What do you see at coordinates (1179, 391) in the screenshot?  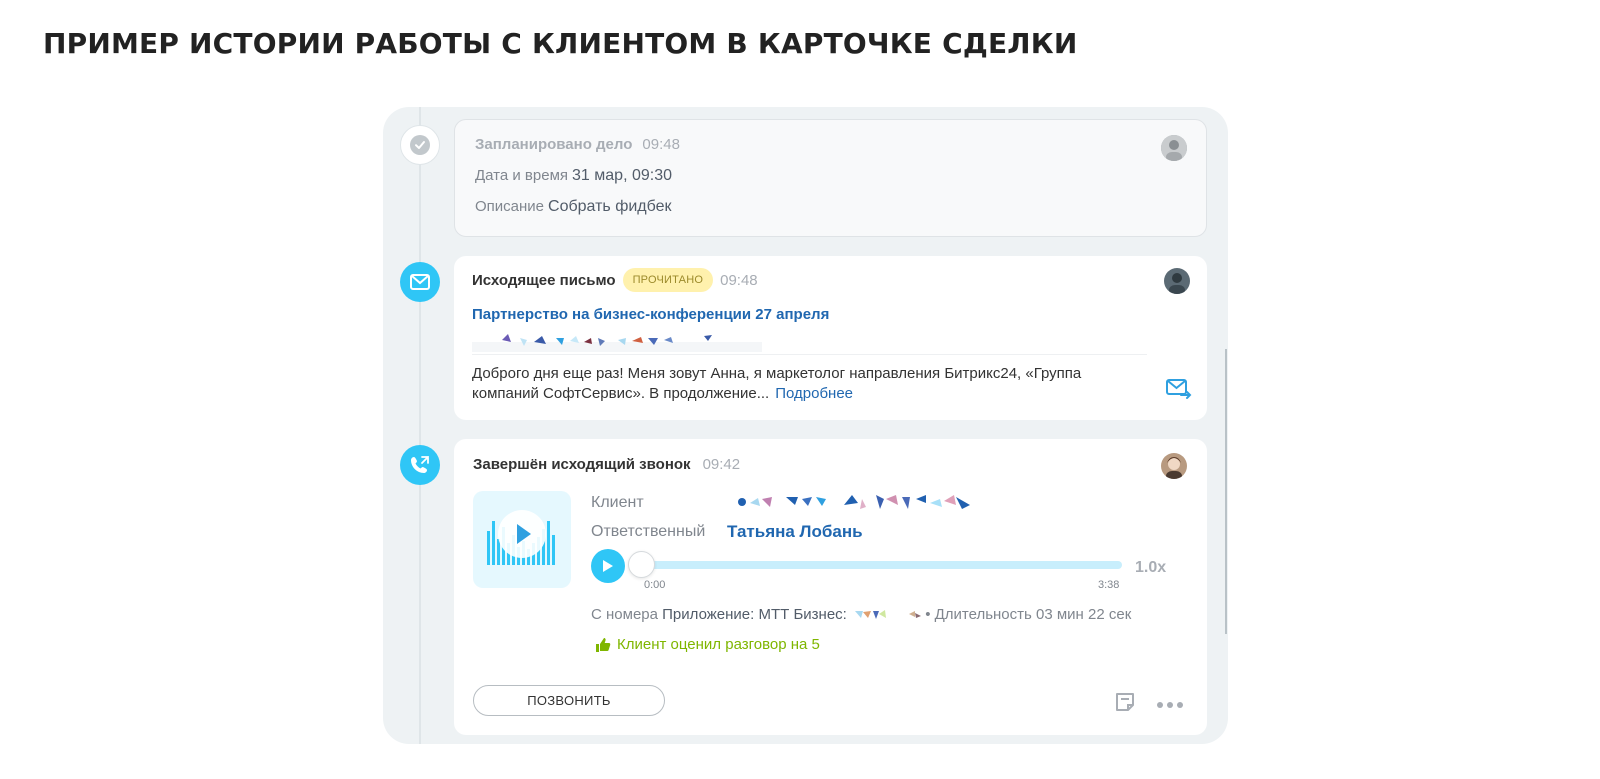 I see `mail-forward-icon` at bounding box center [1179, 391].